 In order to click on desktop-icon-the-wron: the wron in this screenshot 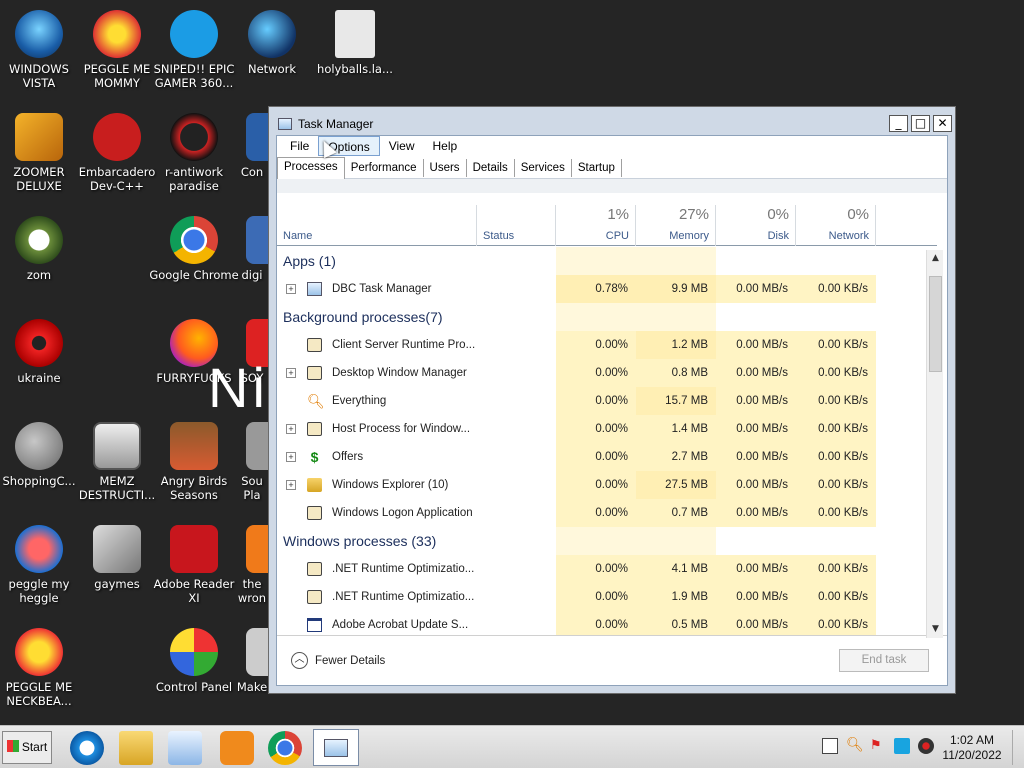, I will do `click(252, 565)`.